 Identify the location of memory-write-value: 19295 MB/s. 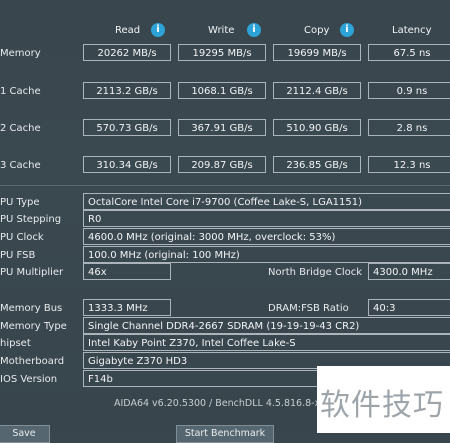
(222, 52).